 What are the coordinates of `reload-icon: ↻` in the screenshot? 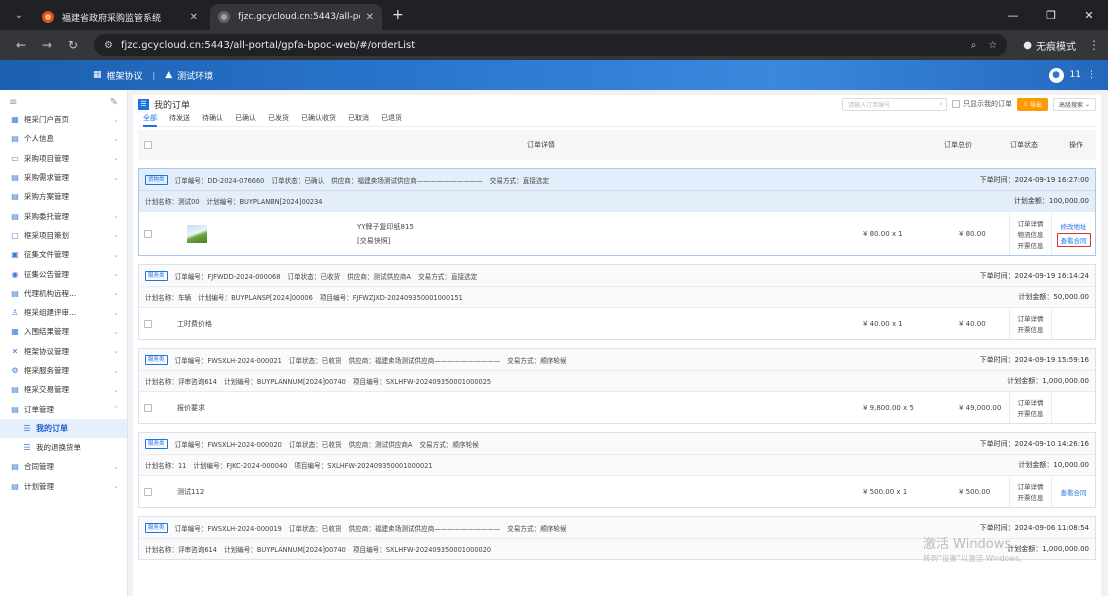 It's located at (73, 45).